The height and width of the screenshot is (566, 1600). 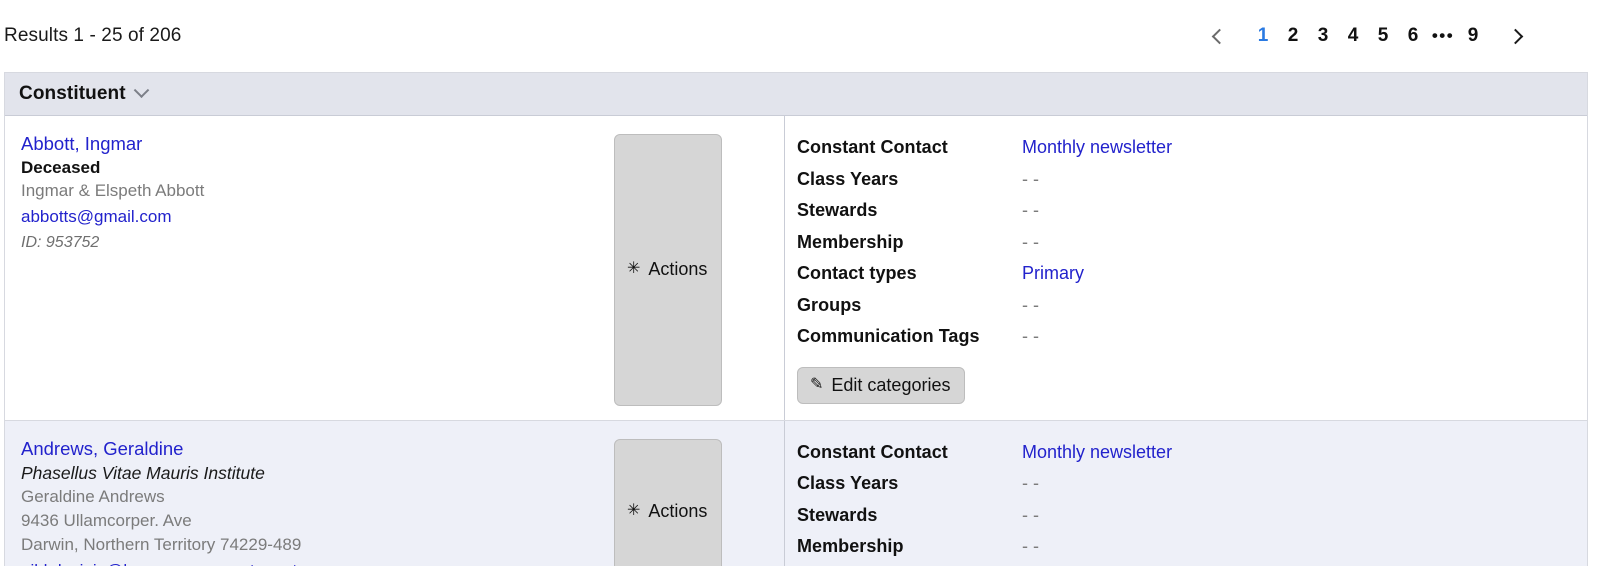 I want to click on category-label: Communication Tags, so click(x=888, y=336).